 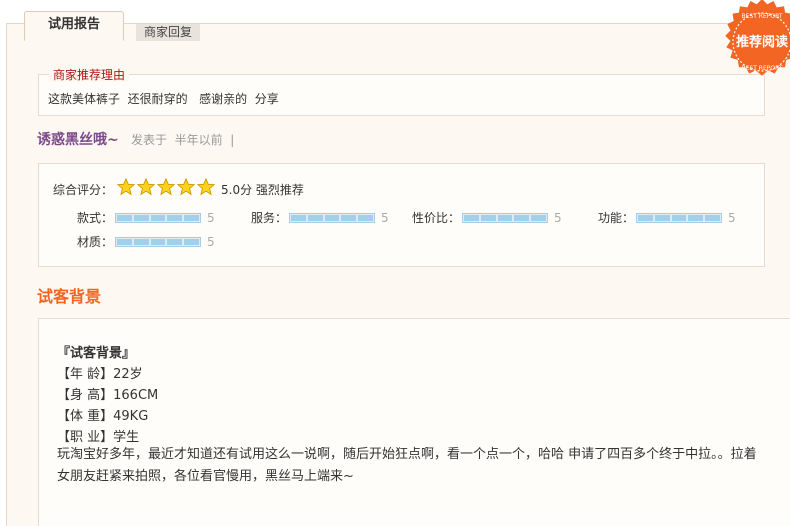 What do you see at coordinates (89, 75) in the screenshot?
I see `reason-title: 商家推荐理由` at bounding box center [89, 75].